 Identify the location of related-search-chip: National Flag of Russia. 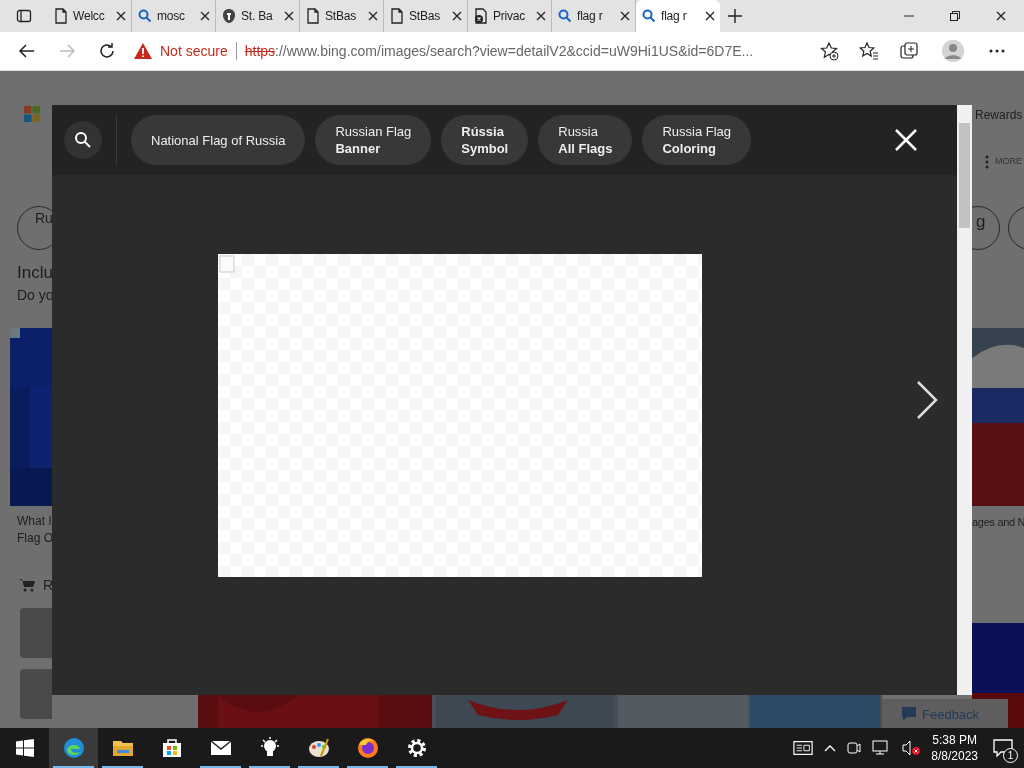
(218, 140).